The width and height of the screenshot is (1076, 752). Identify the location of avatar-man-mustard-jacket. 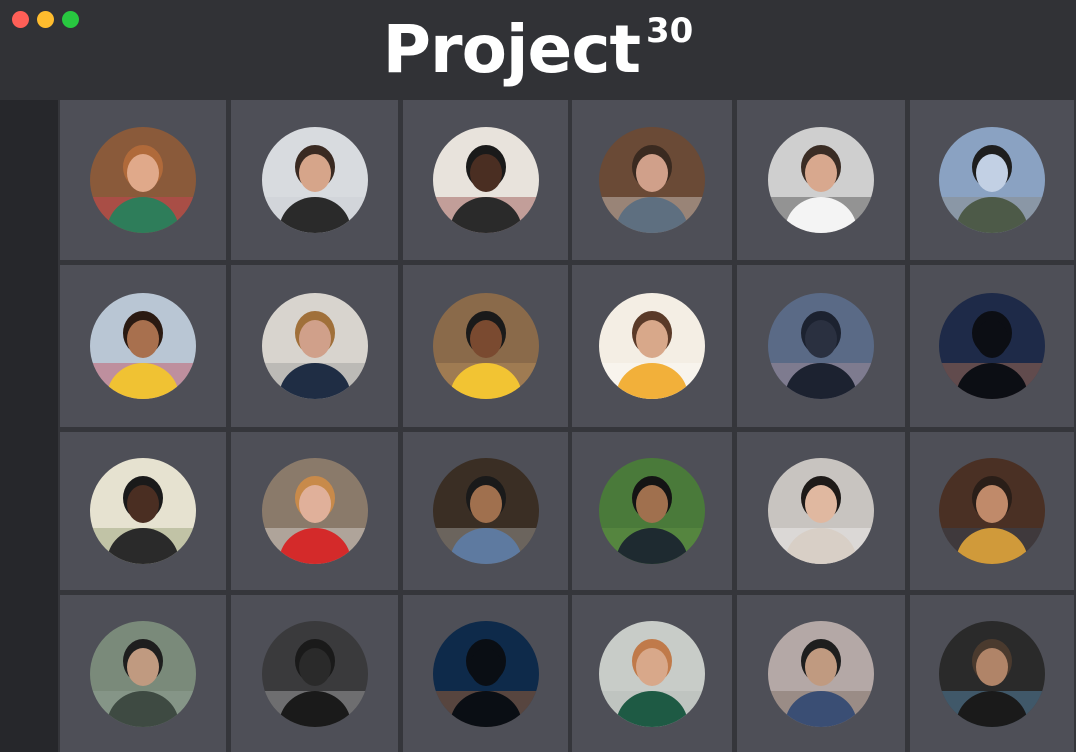
(992, 511).